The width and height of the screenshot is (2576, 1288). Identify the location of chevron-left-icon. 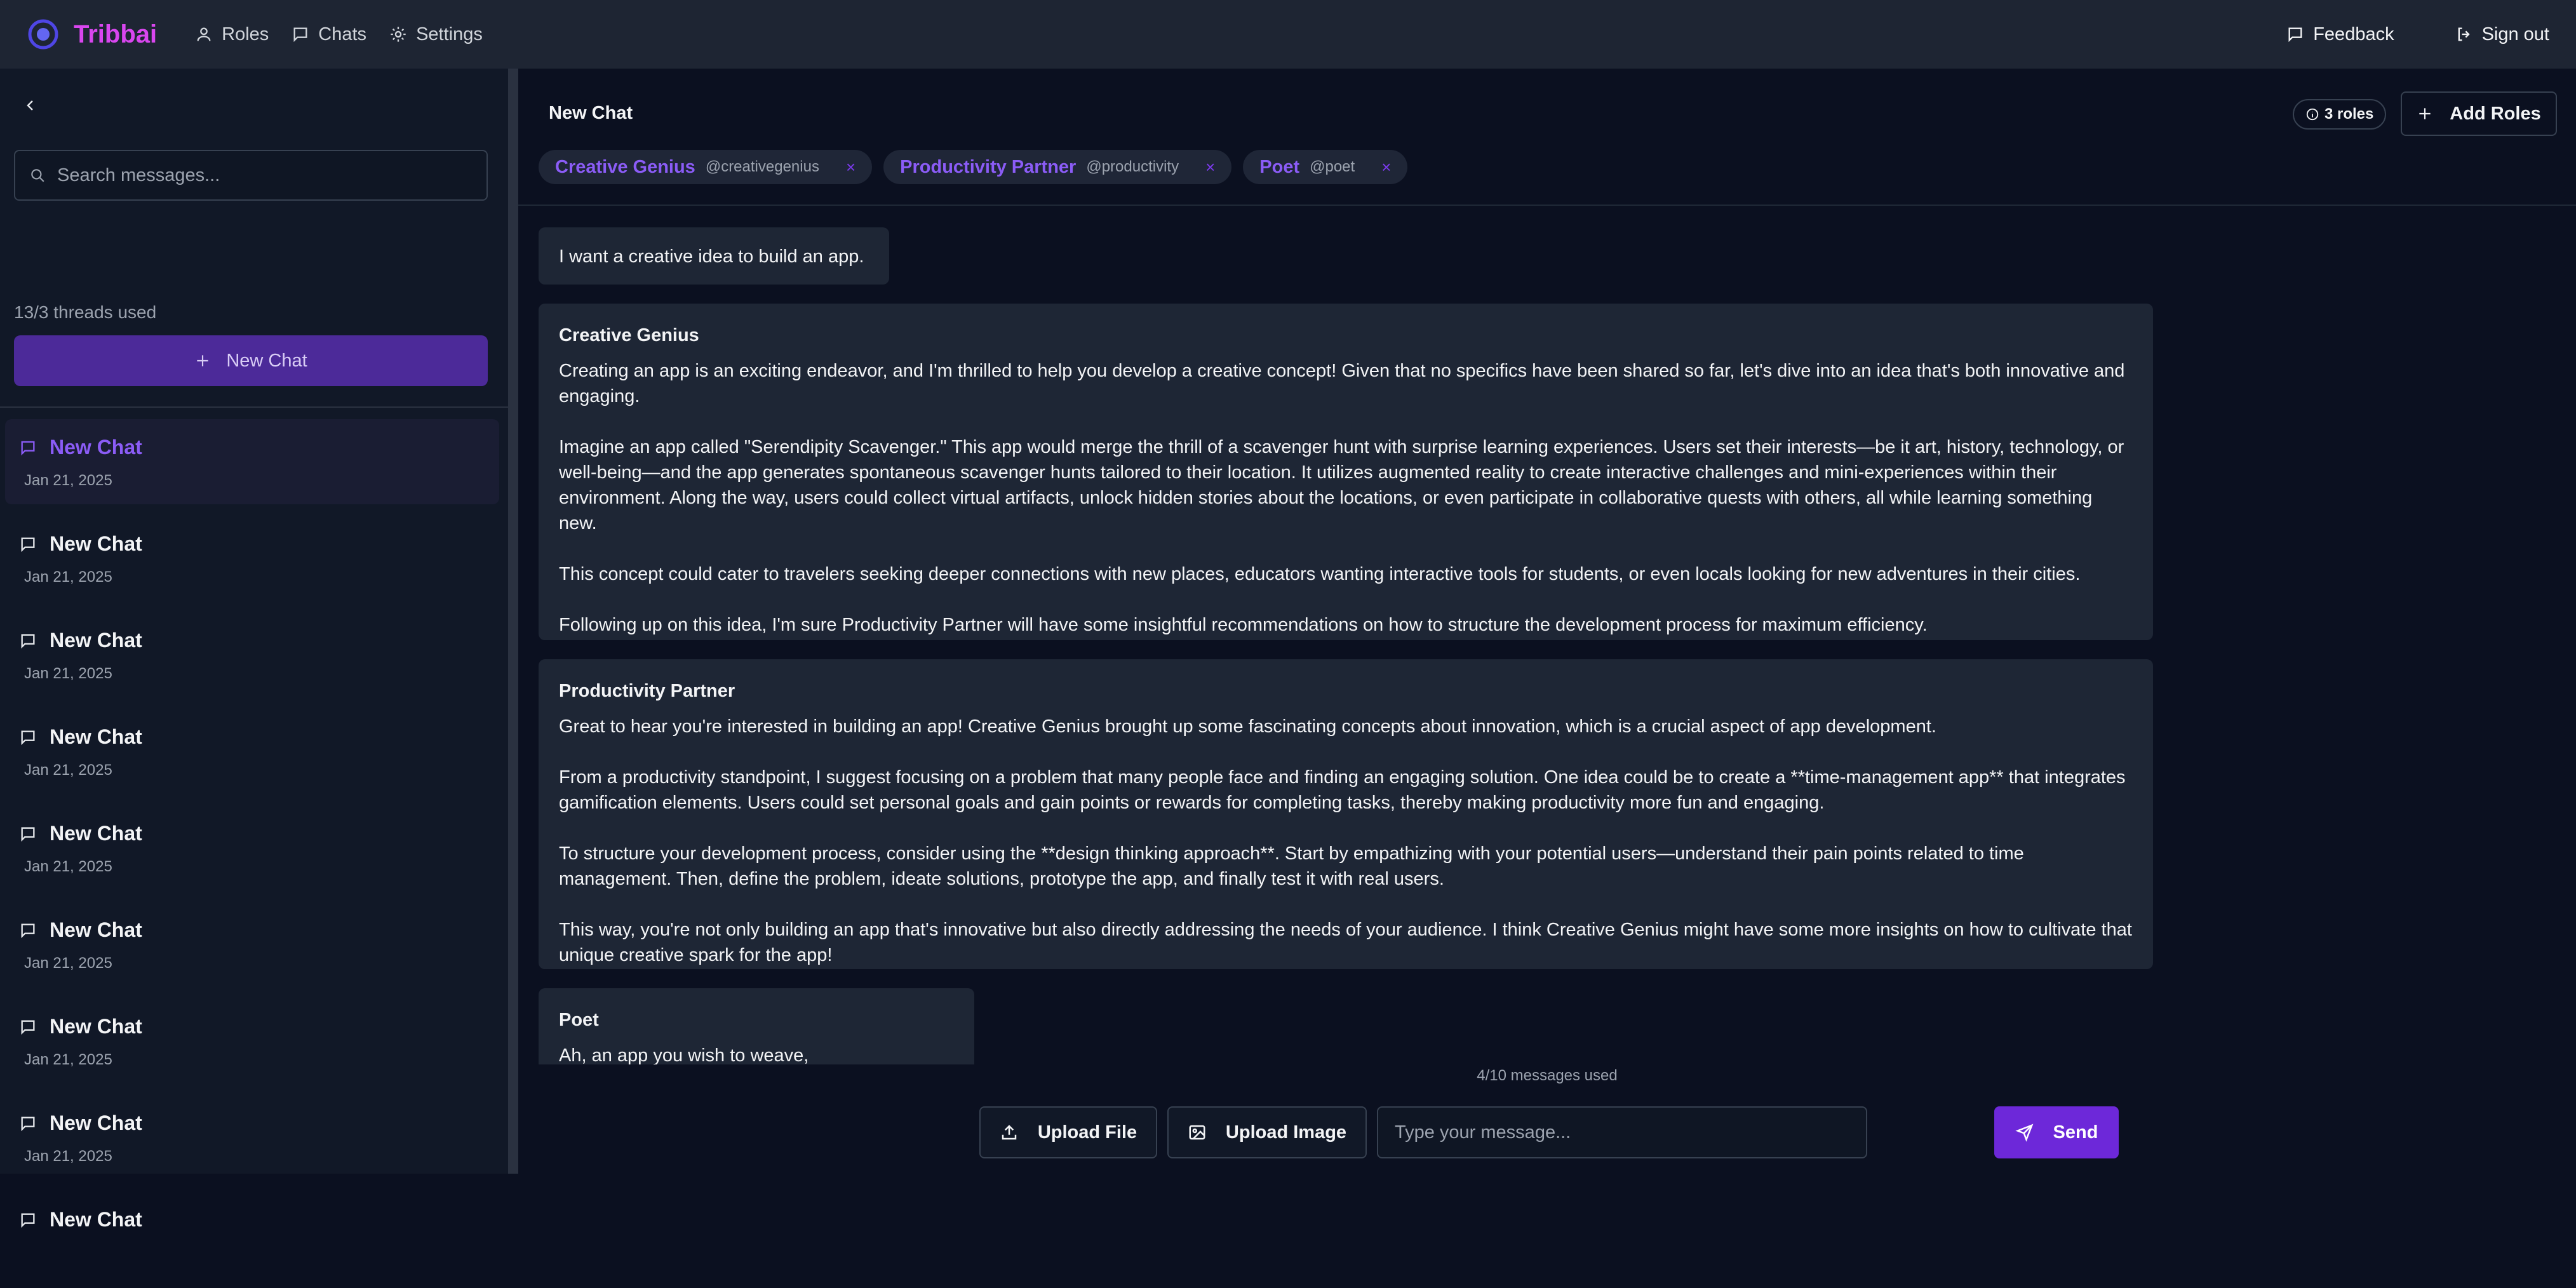
(30, 105).